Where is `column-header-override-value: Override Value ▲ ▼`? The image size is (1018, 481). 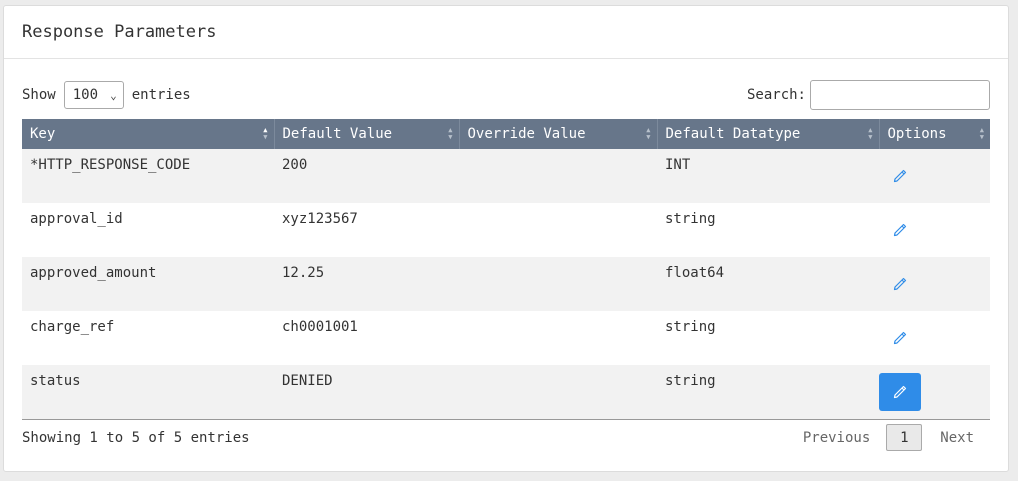 column-header-override-value: Override Value ▲ ▼ is located at coordinates (558, 134).